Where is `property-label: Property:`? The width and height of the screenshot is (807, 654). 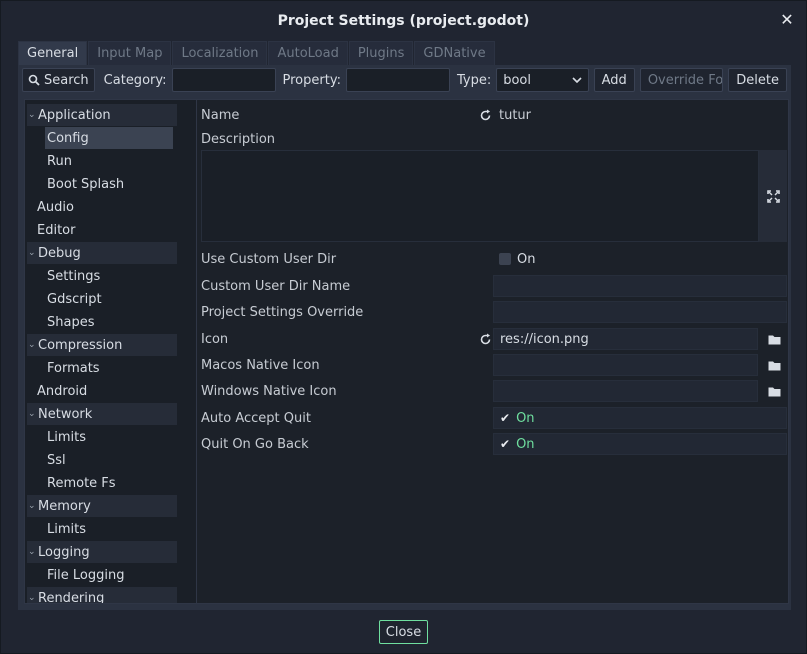 property-label: Property: is located at coordinates (311, 80).